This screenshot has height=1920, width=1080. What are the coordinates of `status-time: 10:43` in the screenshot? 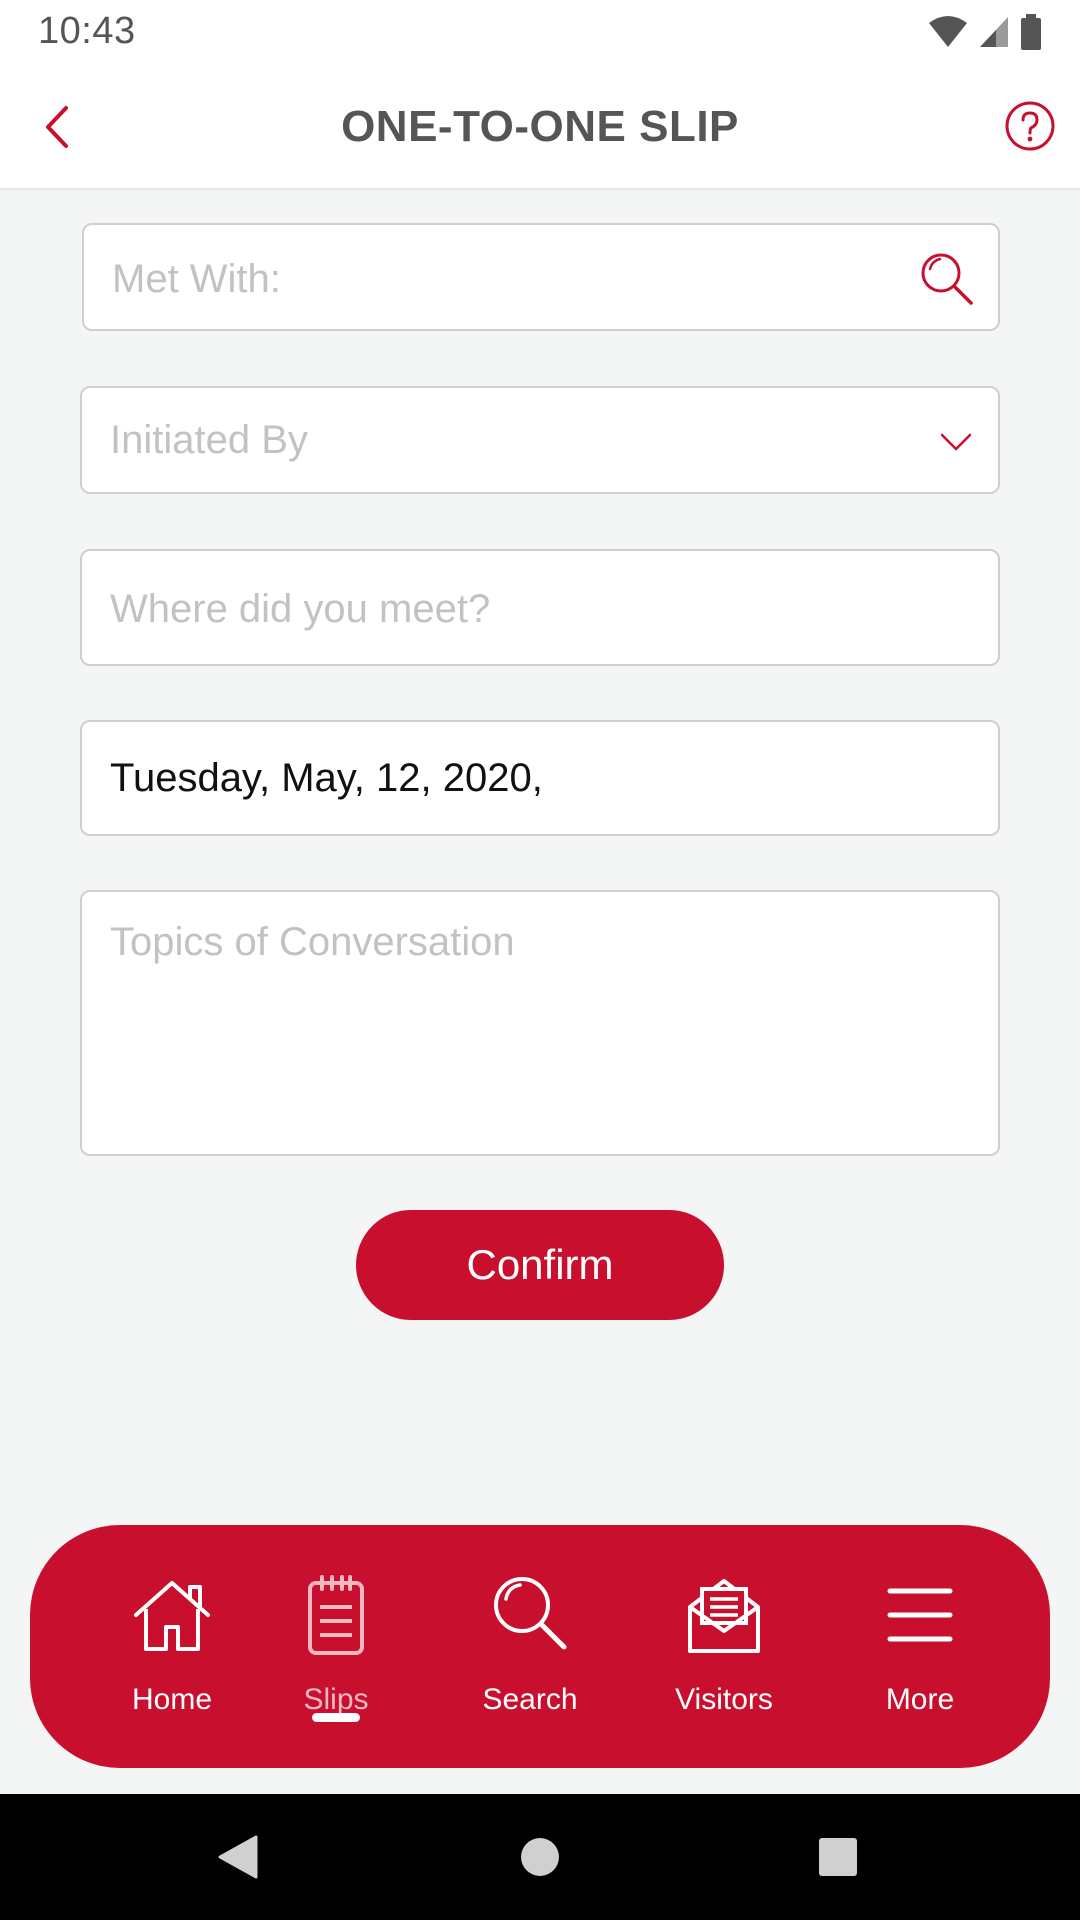 It's located at (87, 31).